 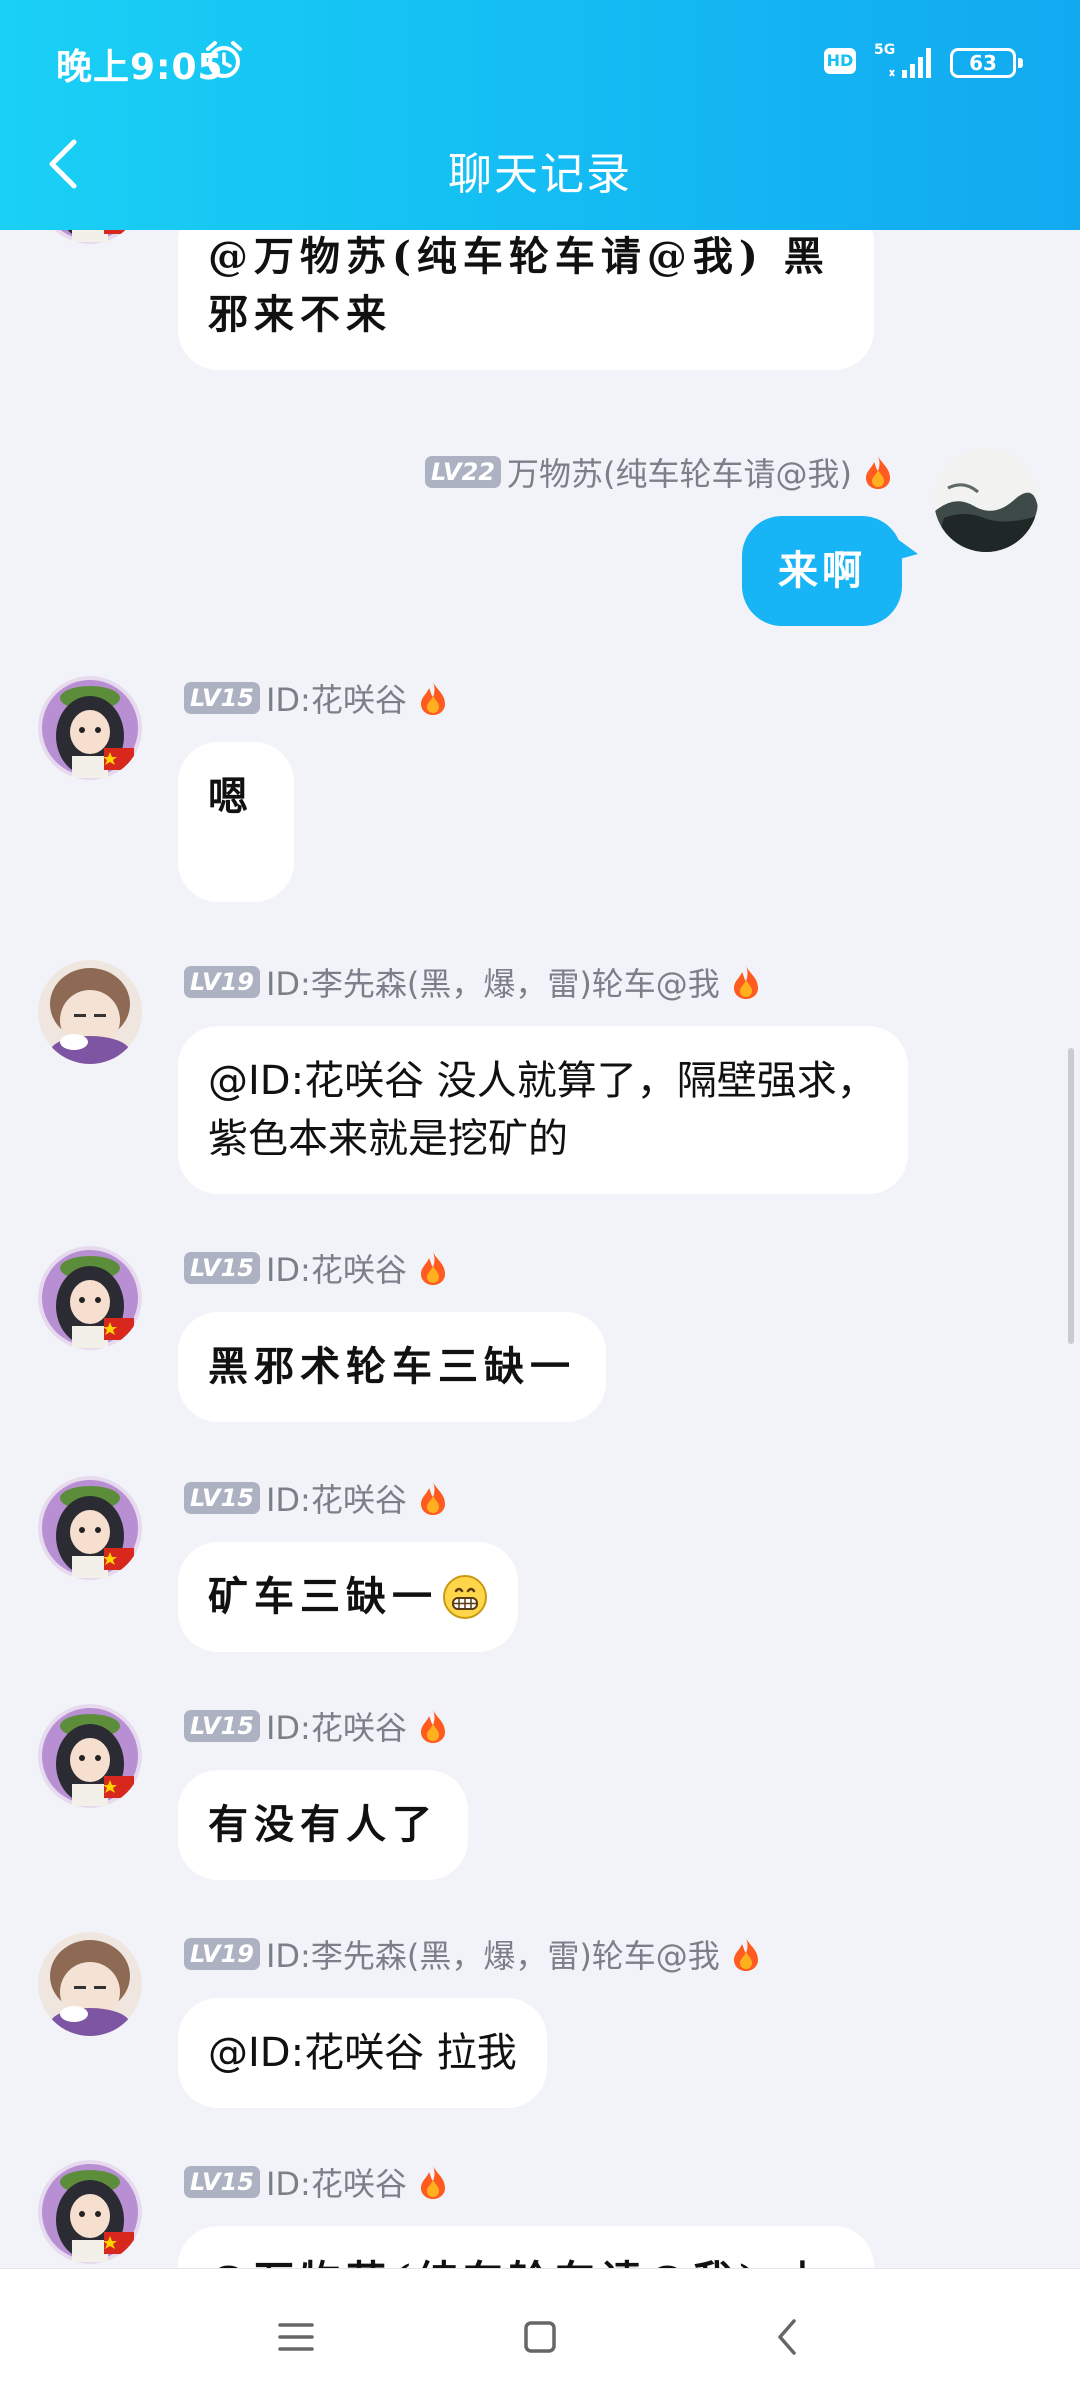 I want to click on nickname-row: LV22 万物苏(纯车轮车请@我), so click(x=659, y=472).